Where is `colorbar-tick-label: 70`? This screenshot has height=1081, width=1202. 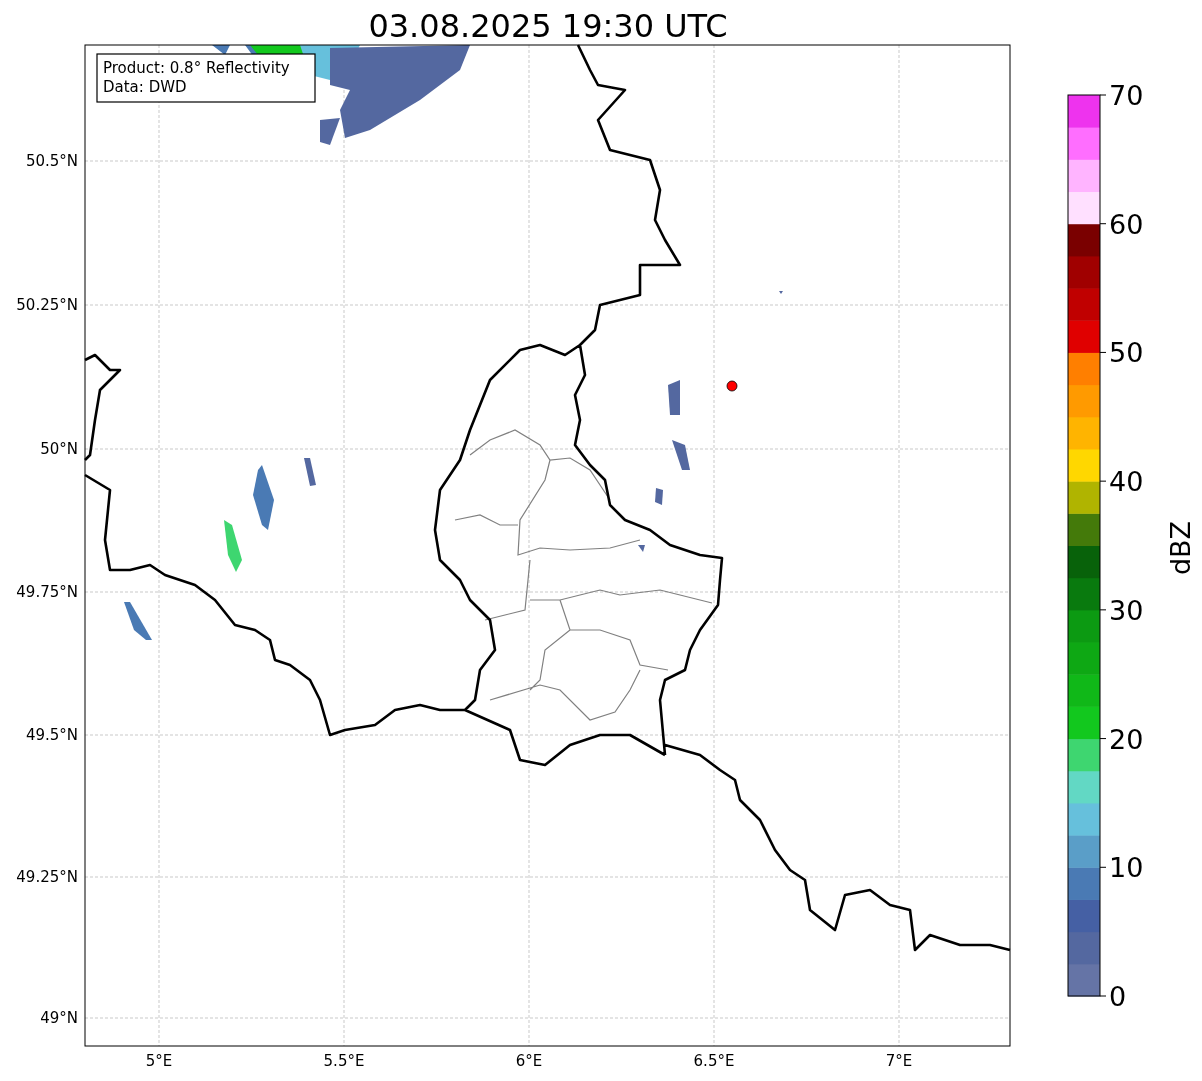
colorbar-tick-label: 70 is located at coordinates (1126, 95).